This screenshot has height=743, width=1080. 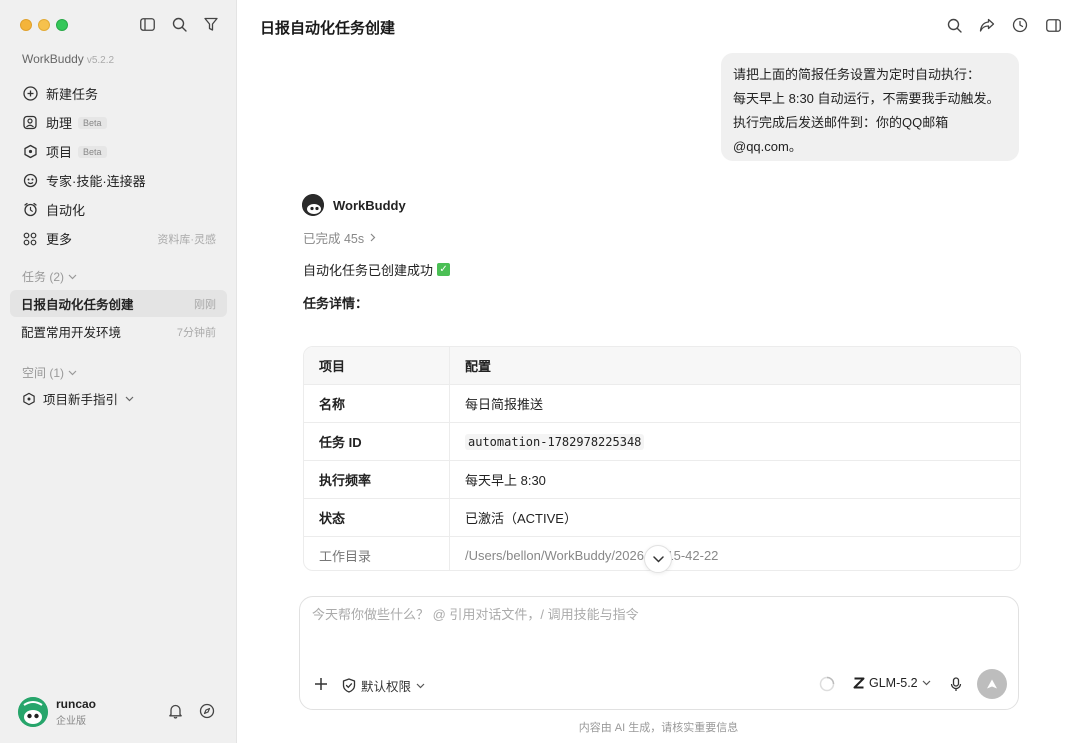 I want to click on table-header-row: 项目 配置, so click(x=662, y=366).